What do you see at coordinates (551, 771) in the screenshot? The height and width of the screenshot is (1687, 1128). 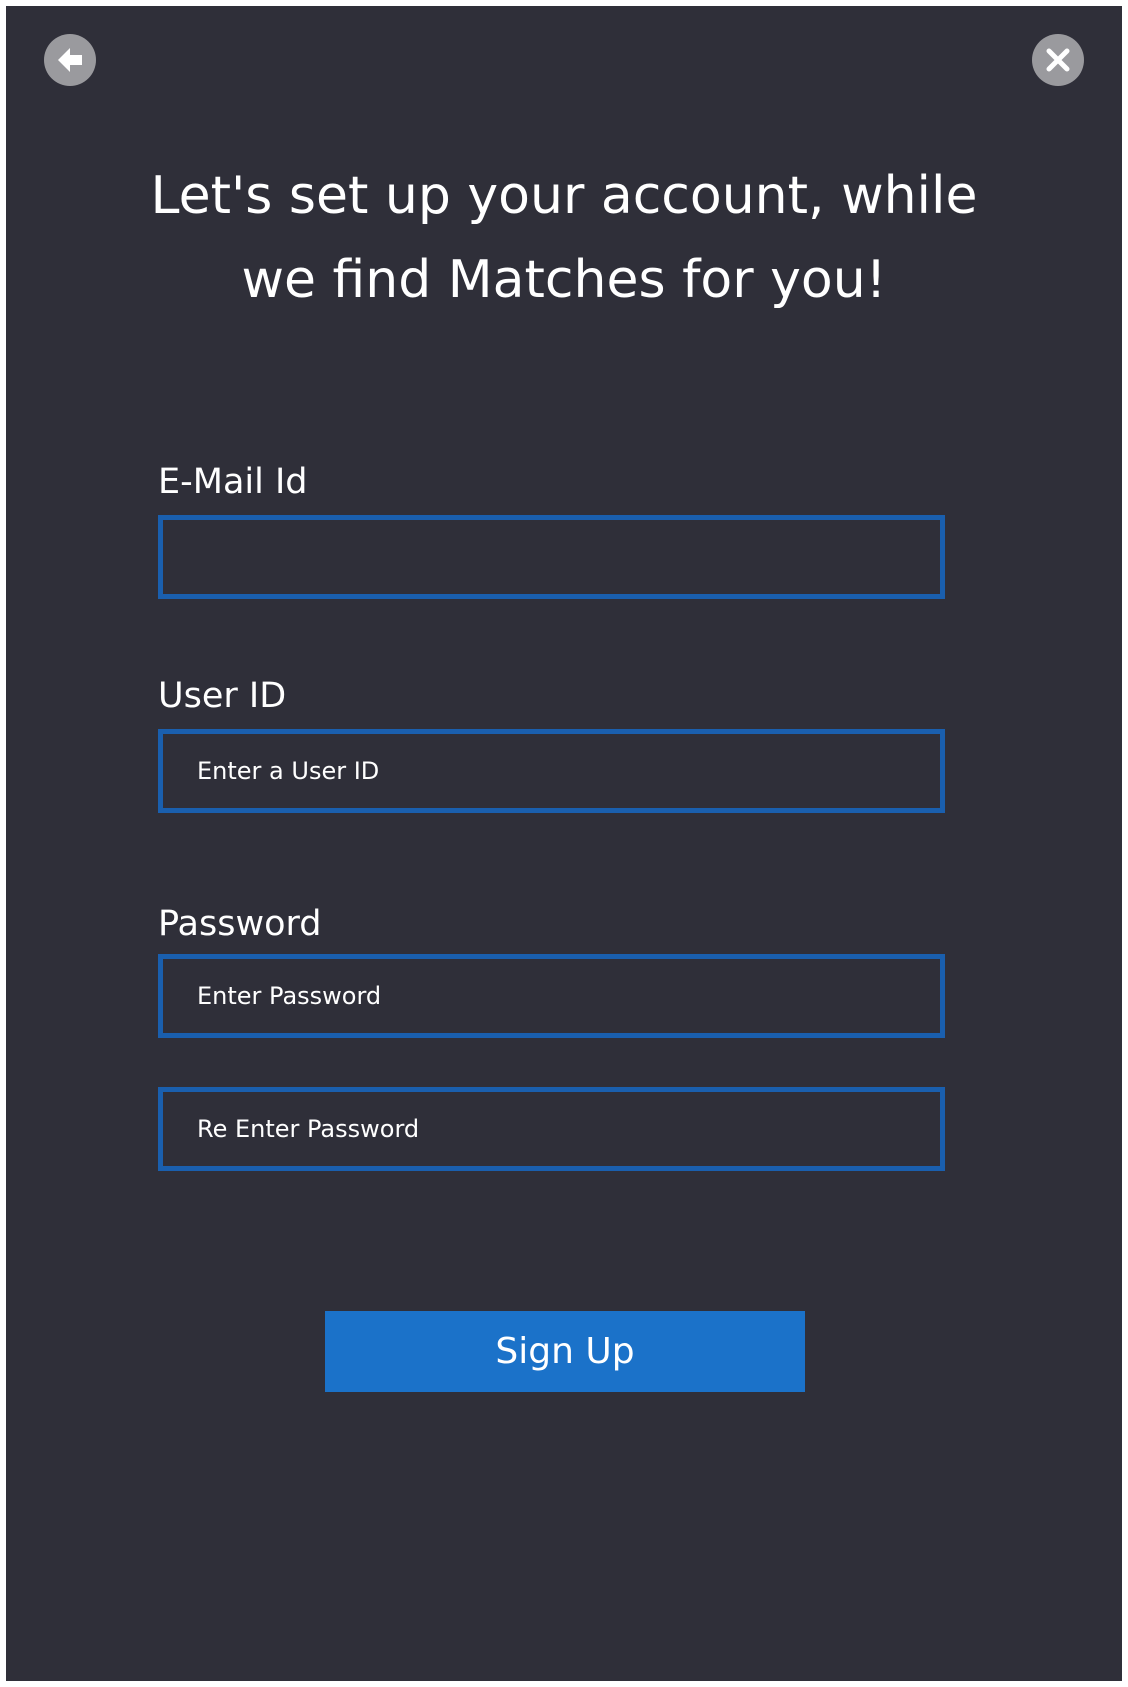 I see `user-id-field` at bounding box center [551, 771].